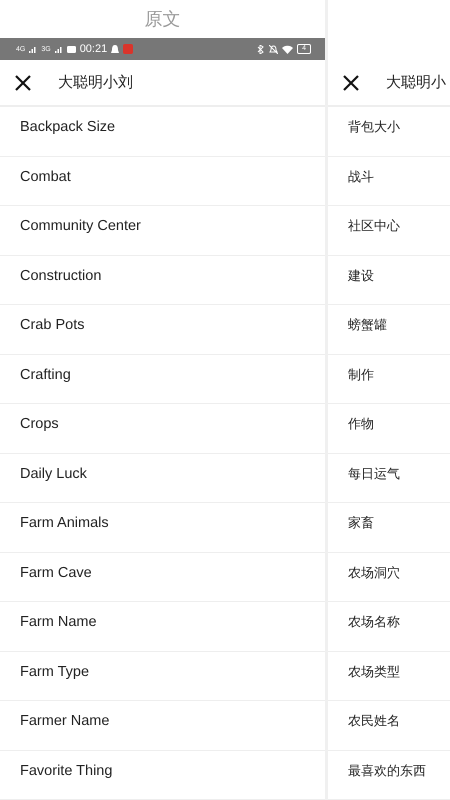 This screenshot has width=450, height=800. What do you see at coordinates (387, 771) in the screenshot?
I see `list-item: 最喜欢的东西` at bounding box center [387, 771].